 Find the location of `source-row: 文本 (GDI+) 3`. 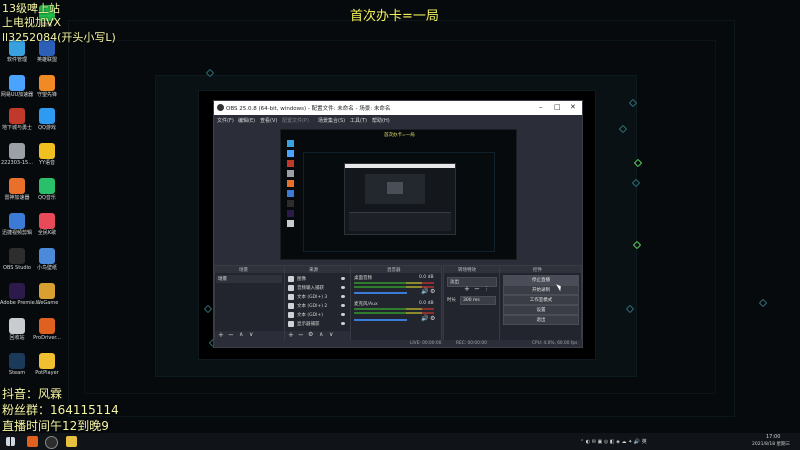

source-row: 文本 (GDI+) 3 is located at coordinates (317, 297).